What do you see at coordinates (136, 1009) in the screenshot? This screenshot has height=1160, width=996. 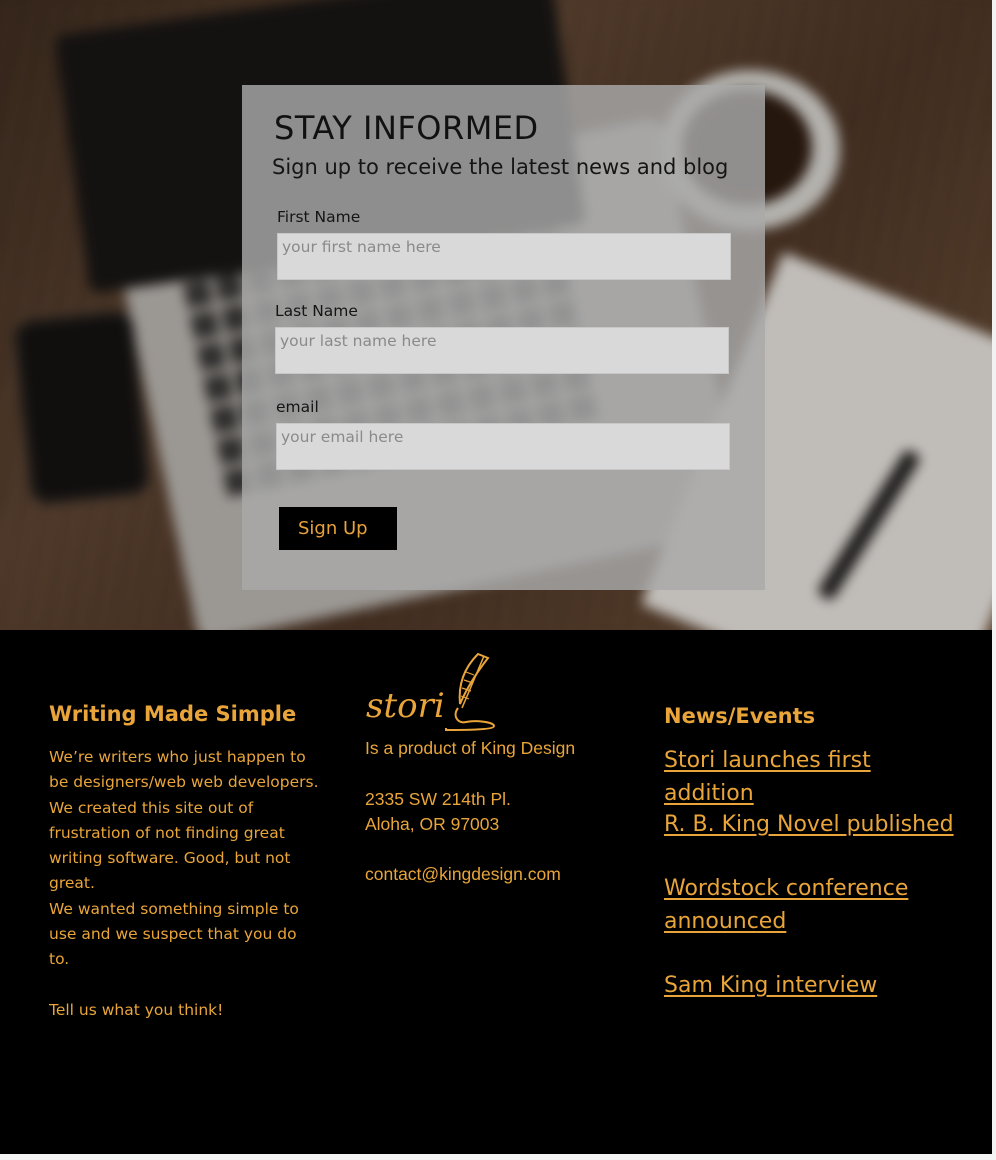 I see `about-call-to-action: Tell us what you think!` at bounding box center [136, 1009].